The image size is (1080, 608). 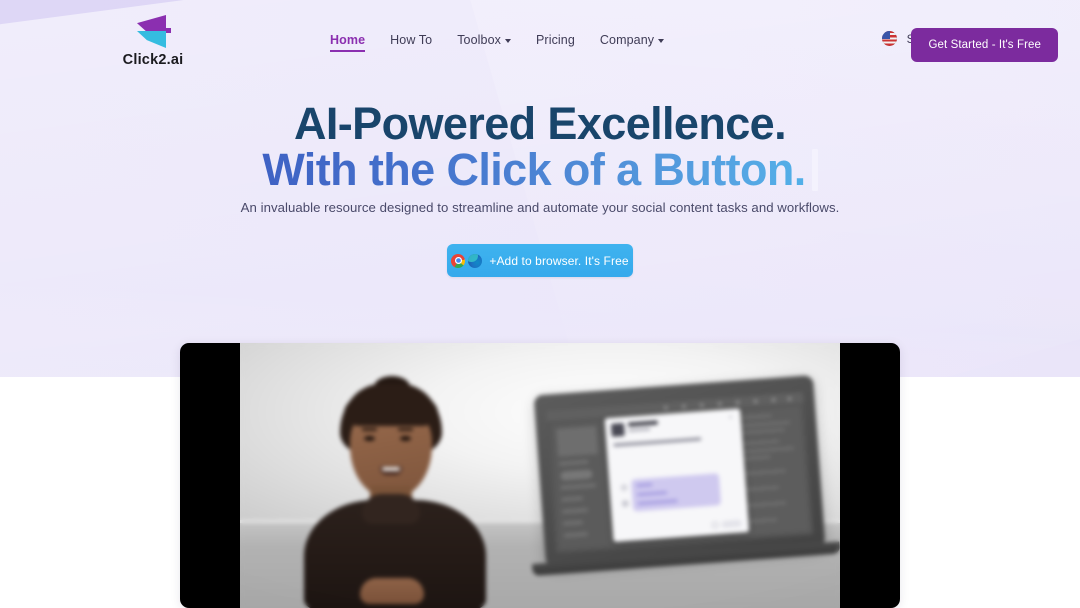 What do you see at coordinates (814, 170) in the screenshot?
I see `typing-cursor` at bounding box center [814, 170].